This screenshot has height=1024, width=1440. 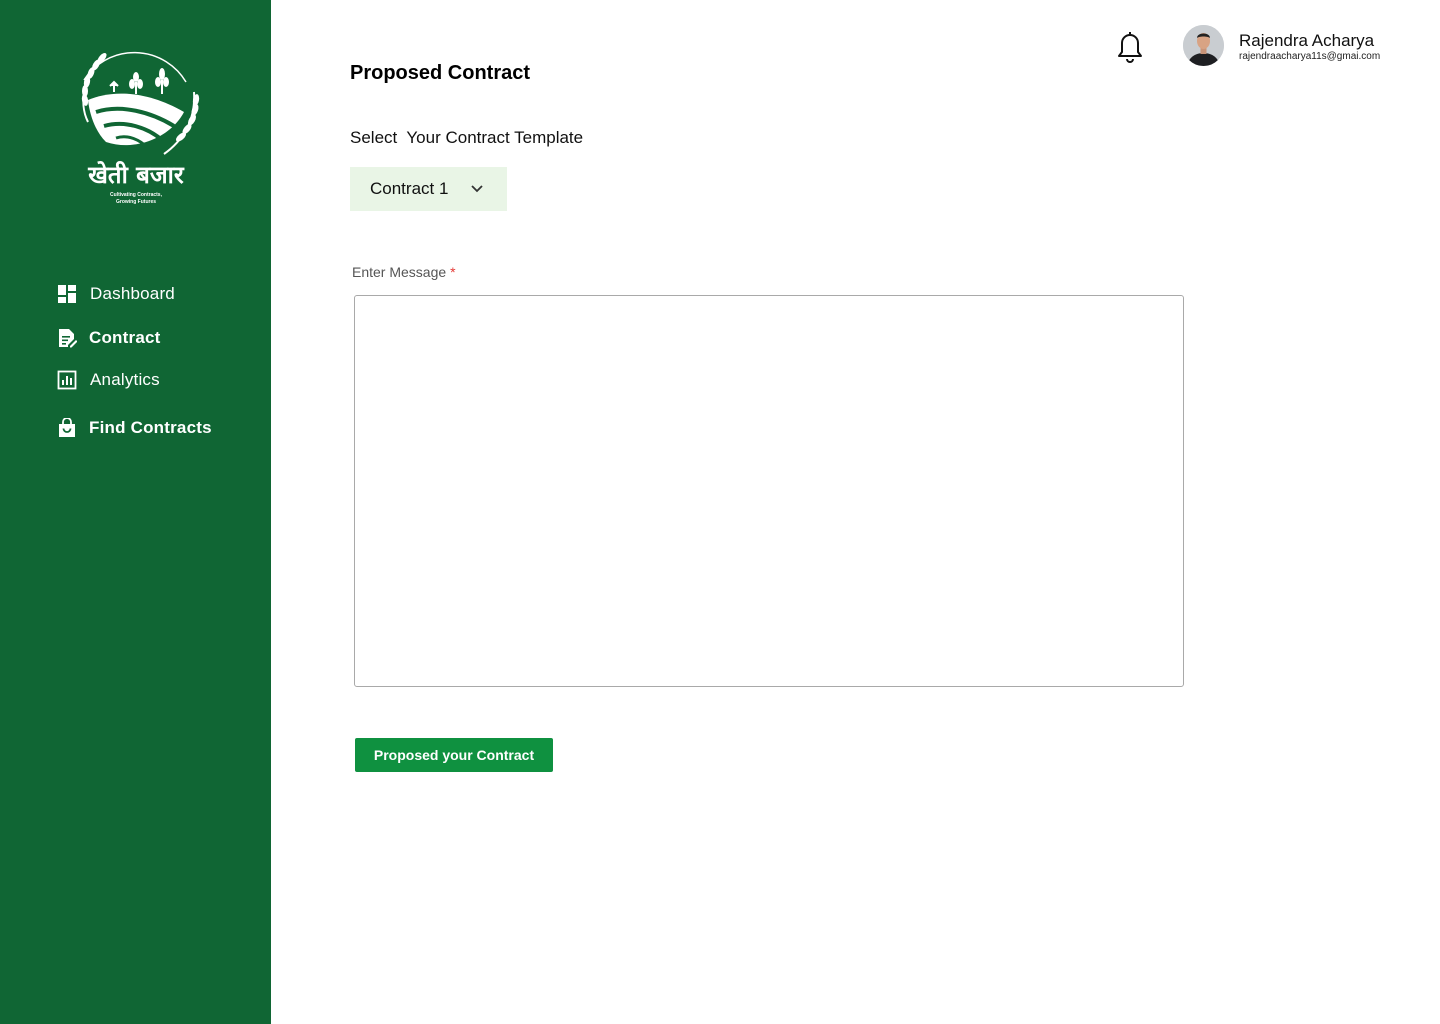 What do you see at coordinates (467, 137) in the screenshot?
I see `template-select-label: Select Your Contract Template` at bounding box center [467, 137].